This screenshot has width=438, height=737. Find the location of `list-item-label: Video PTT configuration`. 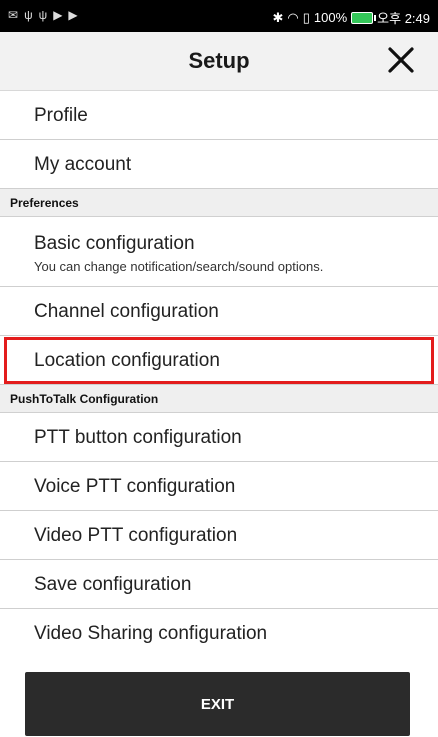

list-item-label: Video PTT configuration is located at coordinates (136, 535).